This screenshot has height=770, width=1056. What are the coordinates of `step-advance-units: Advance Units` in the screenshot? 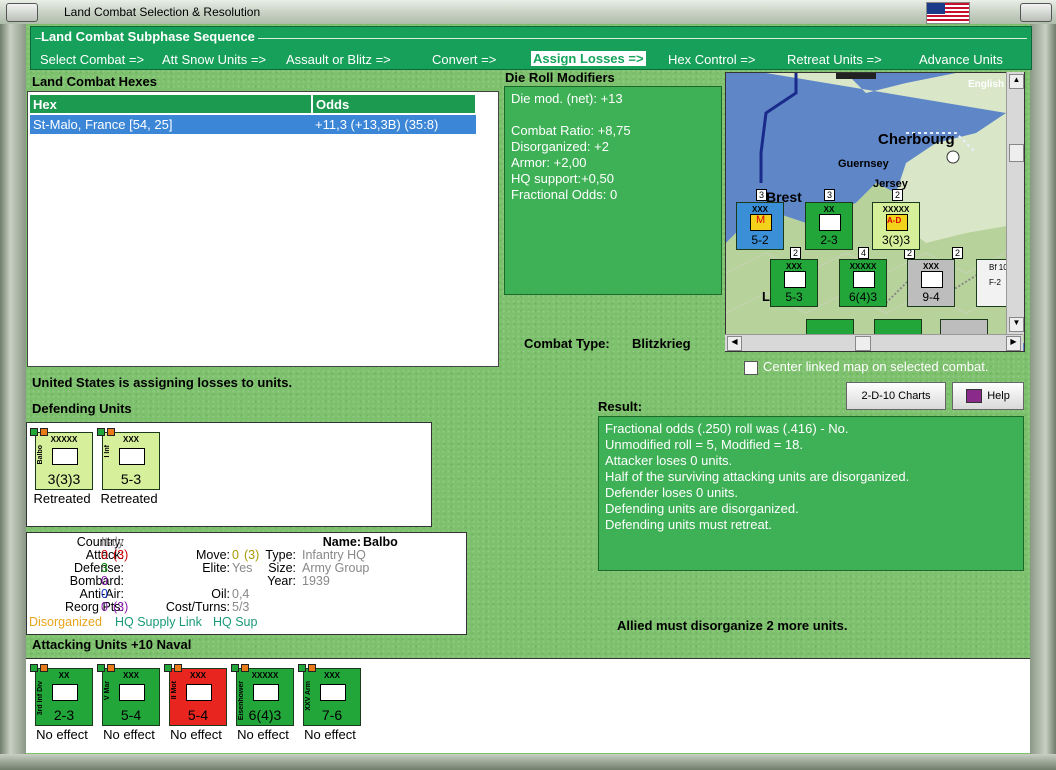 It's located at (961, 59).